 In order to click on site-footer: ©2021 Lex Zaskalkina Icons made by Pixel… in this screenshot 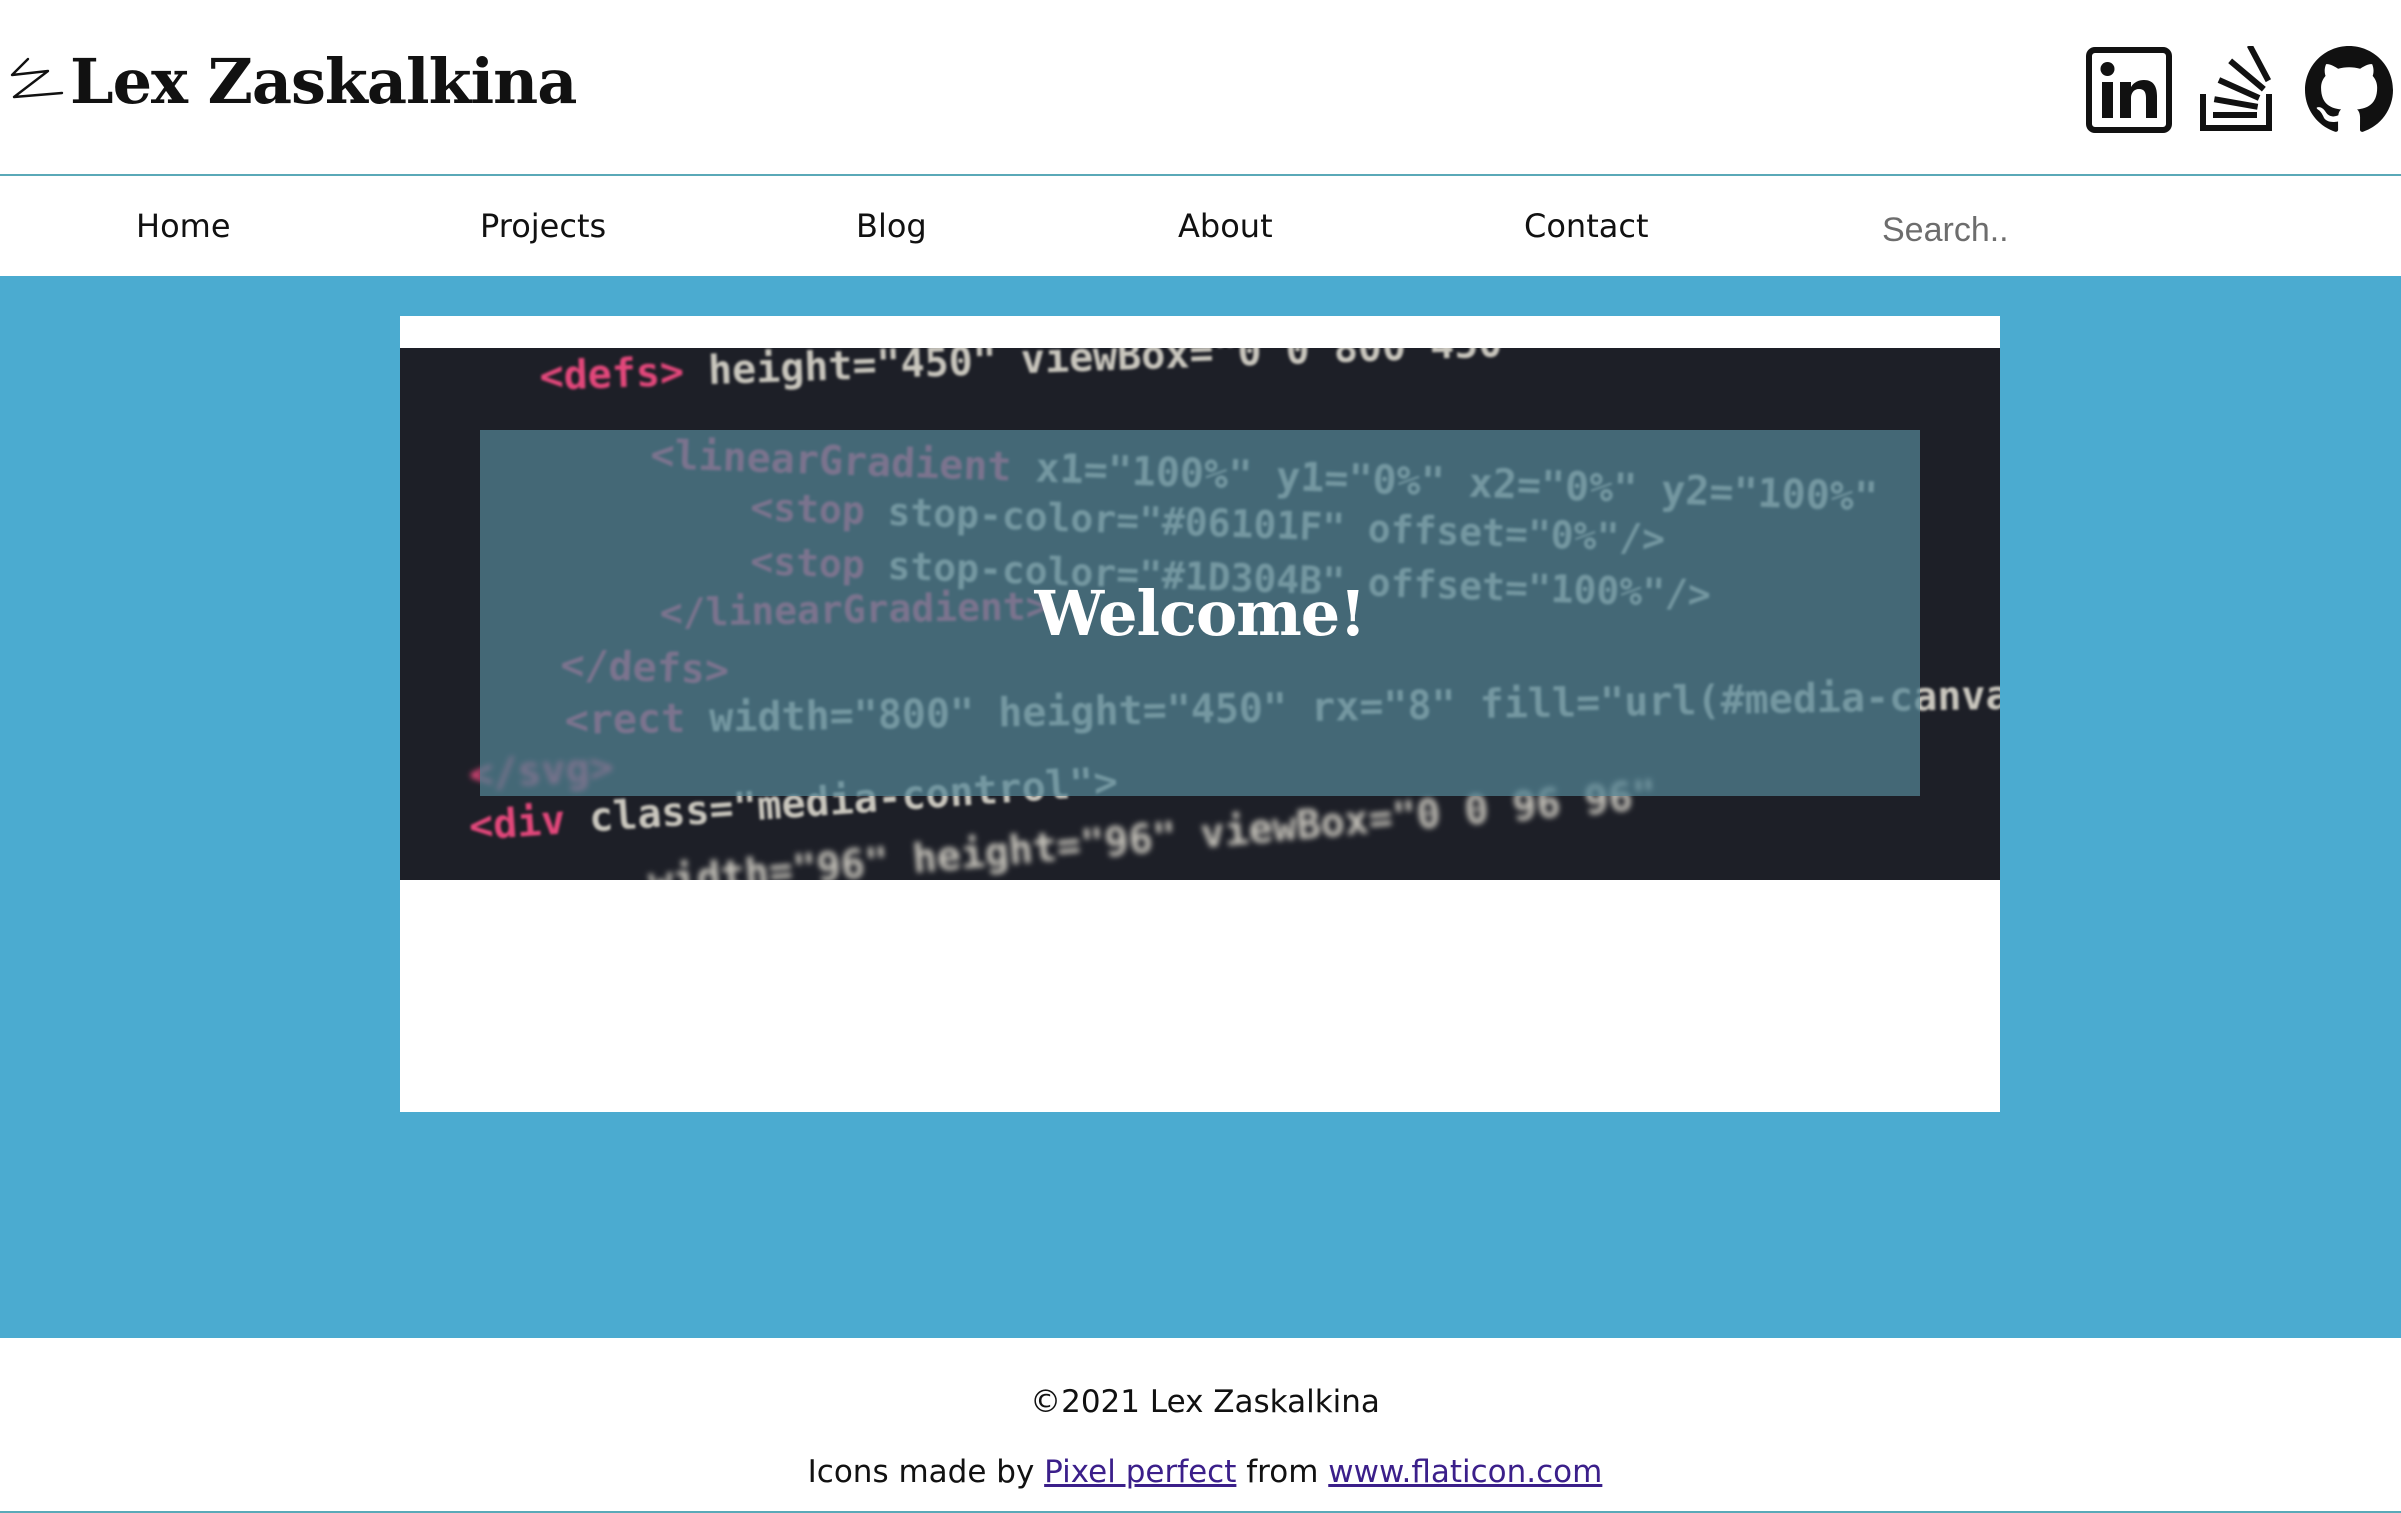, I will do `click(1200, 1425)`.